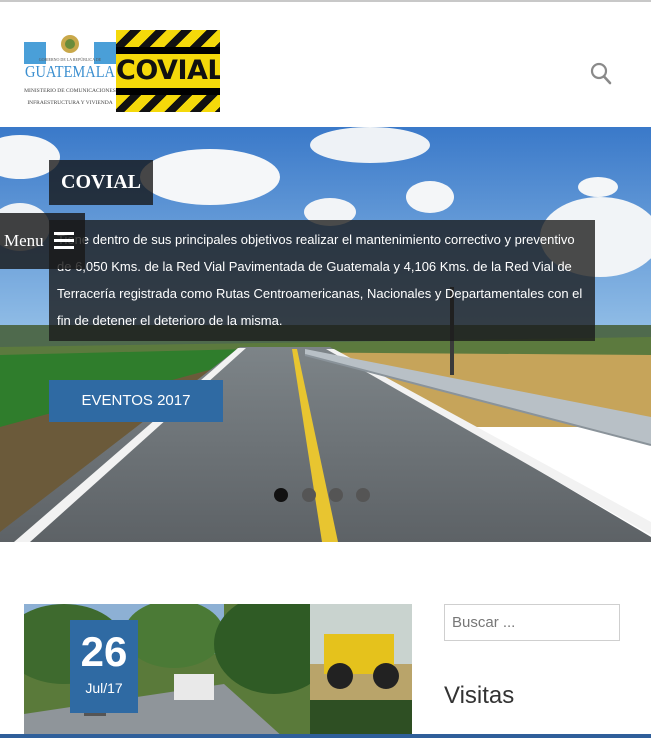 The width and height of the screenshot is (651, 738). What do you see at coordinates (70, 91) in the screenshot?
I see `gov-line-3: MINISTERIO DE COMUNICACIONES` at bounding box center [70, 91].